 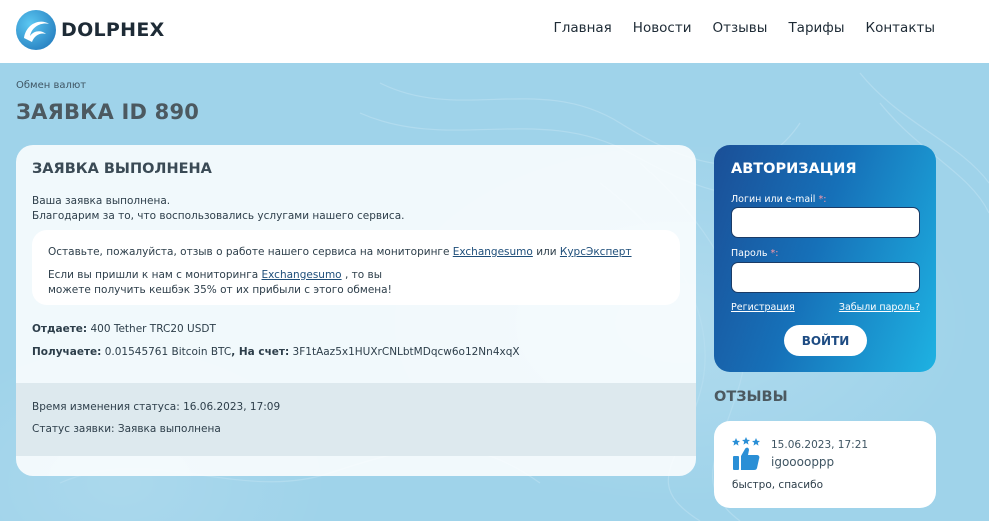 I want to click on exchangesumo-cashback-link: Exchangesumo, so click(x=302, y=275).